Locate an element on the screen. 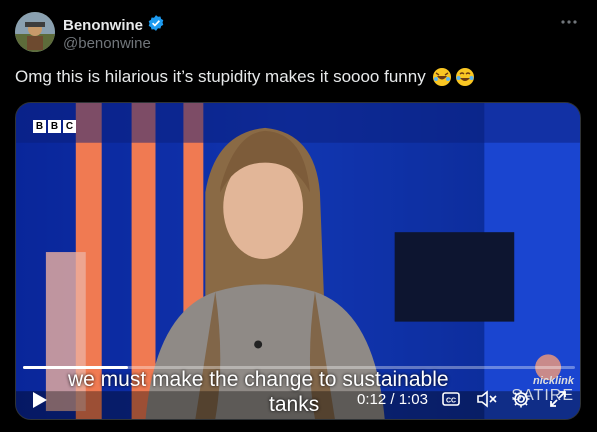  rolling-on-floor-laughing-emoji is located at coordinates (442, 77).